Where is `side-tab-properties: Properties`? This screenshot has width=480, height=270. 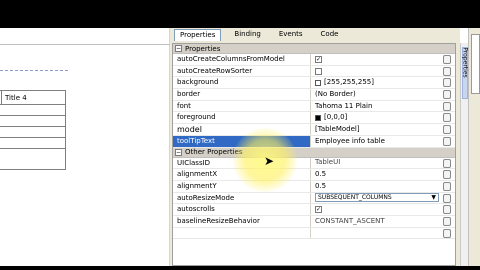 side-tab-properties: Properties is located at coordinates (471, 64).